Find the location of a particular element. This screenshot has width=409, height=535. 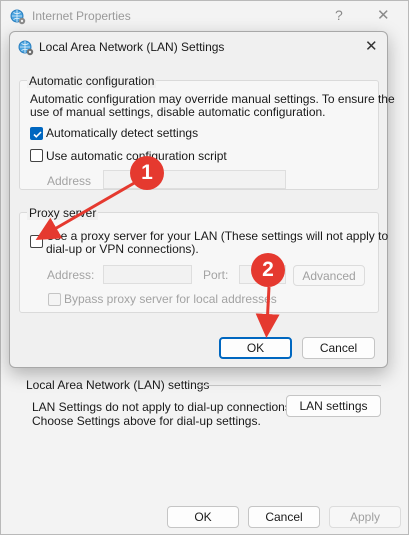

ok-button: OK is located at coordinates (203, 517).